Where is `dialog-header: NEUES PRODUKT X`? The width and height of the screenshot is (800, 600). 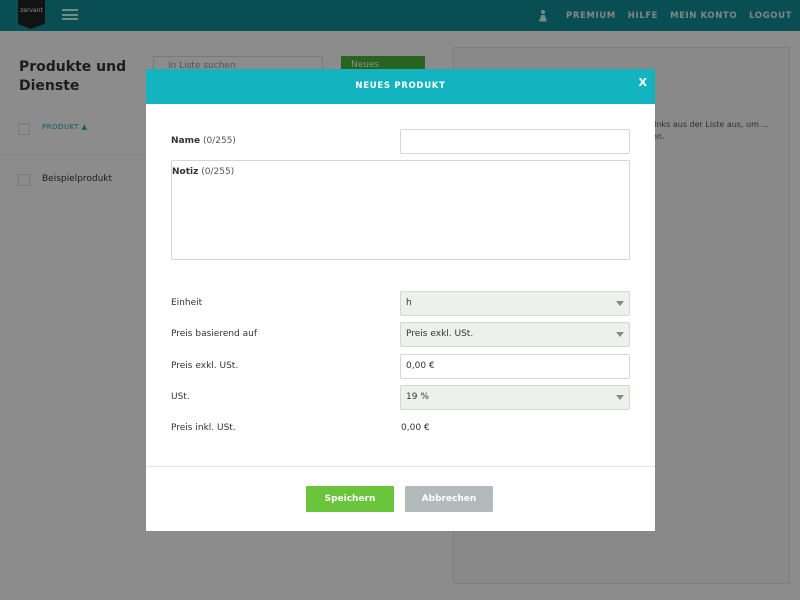
dialog-header: NEUES PRODUKT X is located at coordinates (400, 86).